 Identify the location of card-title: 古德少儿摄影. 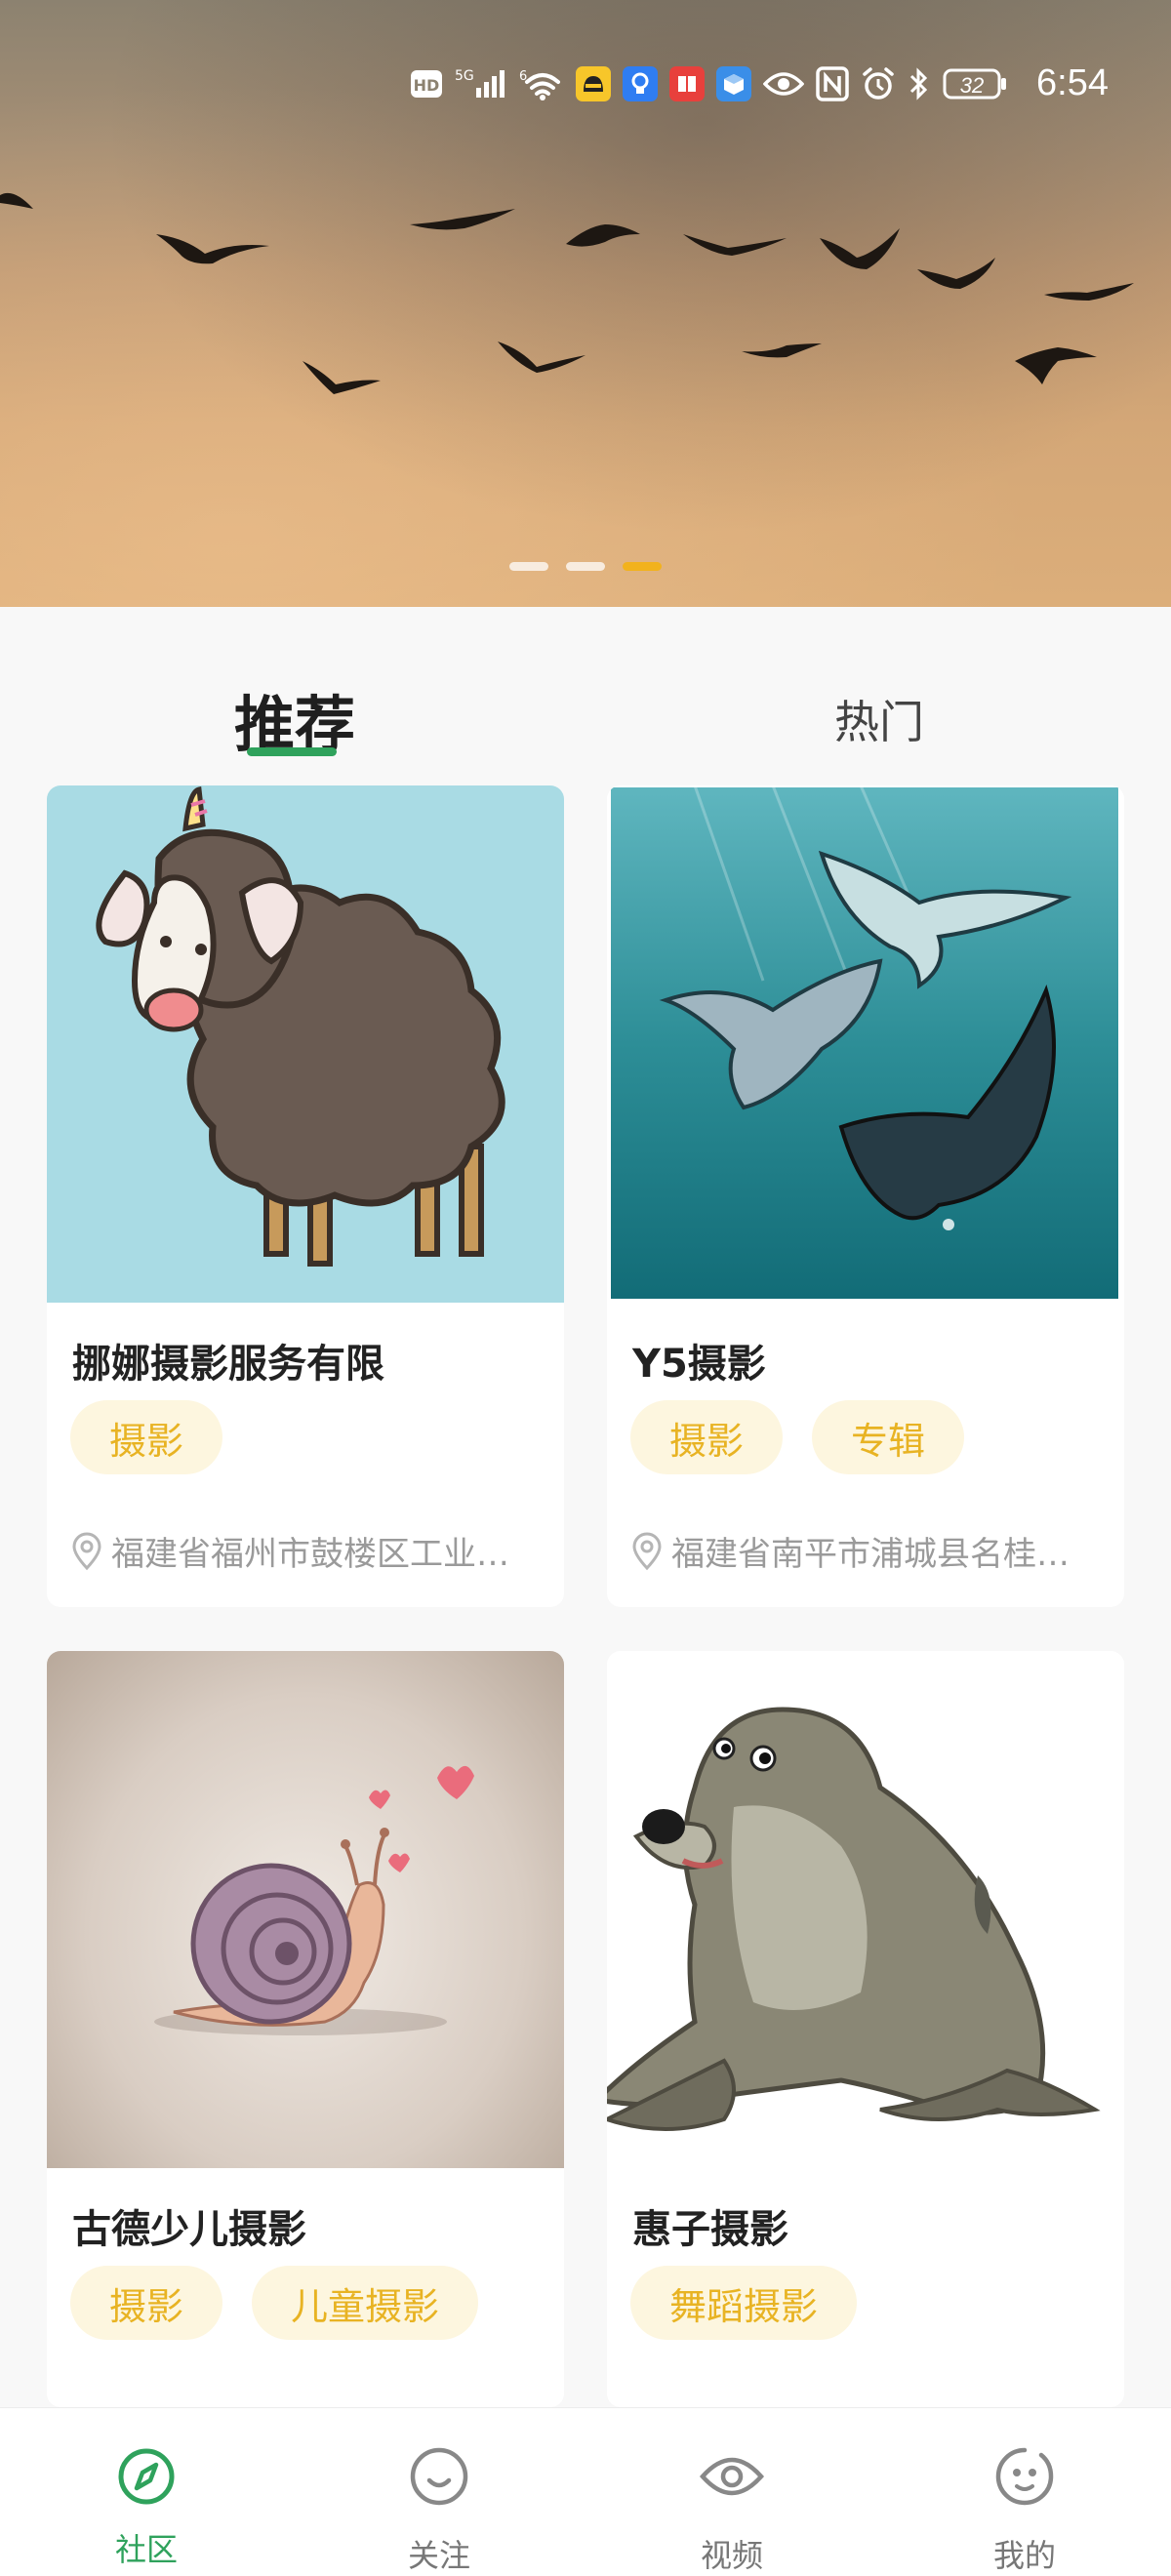
(189, 2229).